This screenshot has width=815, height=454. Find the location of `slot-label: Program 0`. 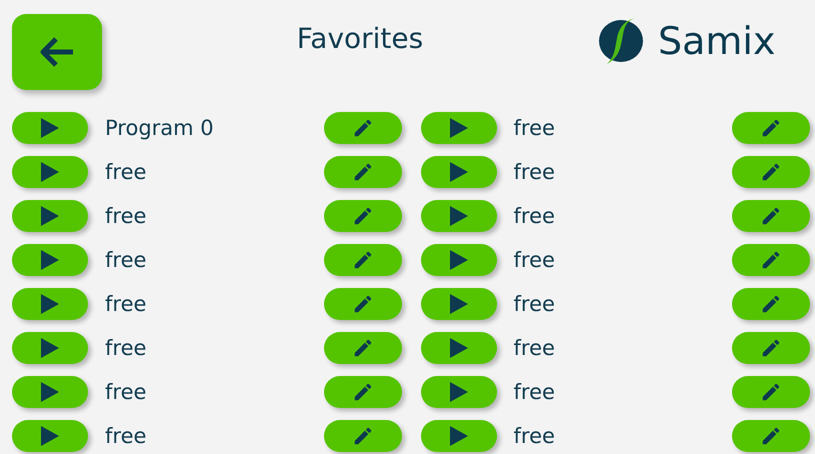

slot-label: Program 0 is located at coordinates (160, 128).